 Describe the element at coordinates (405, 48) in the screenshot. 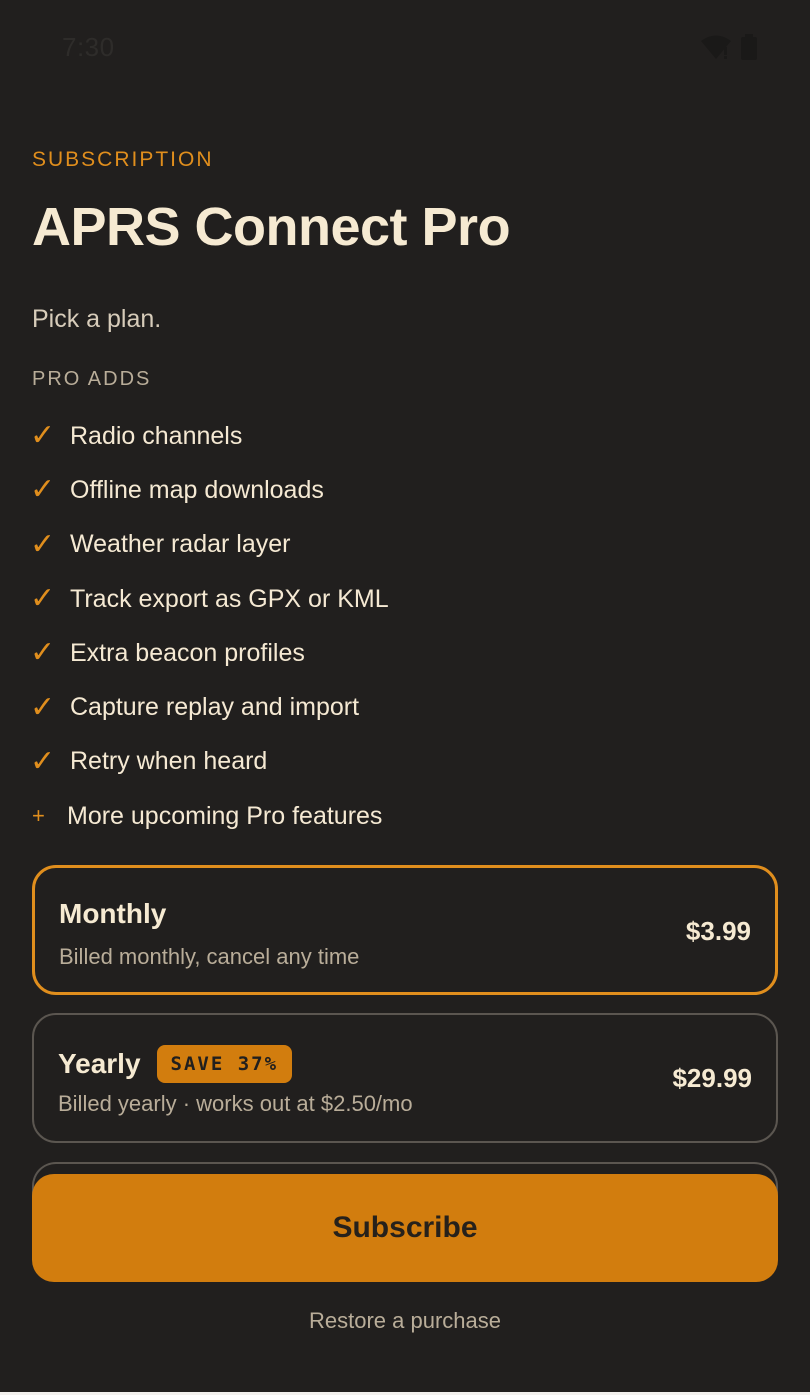

I see `status-bar: 7:30` at that location.